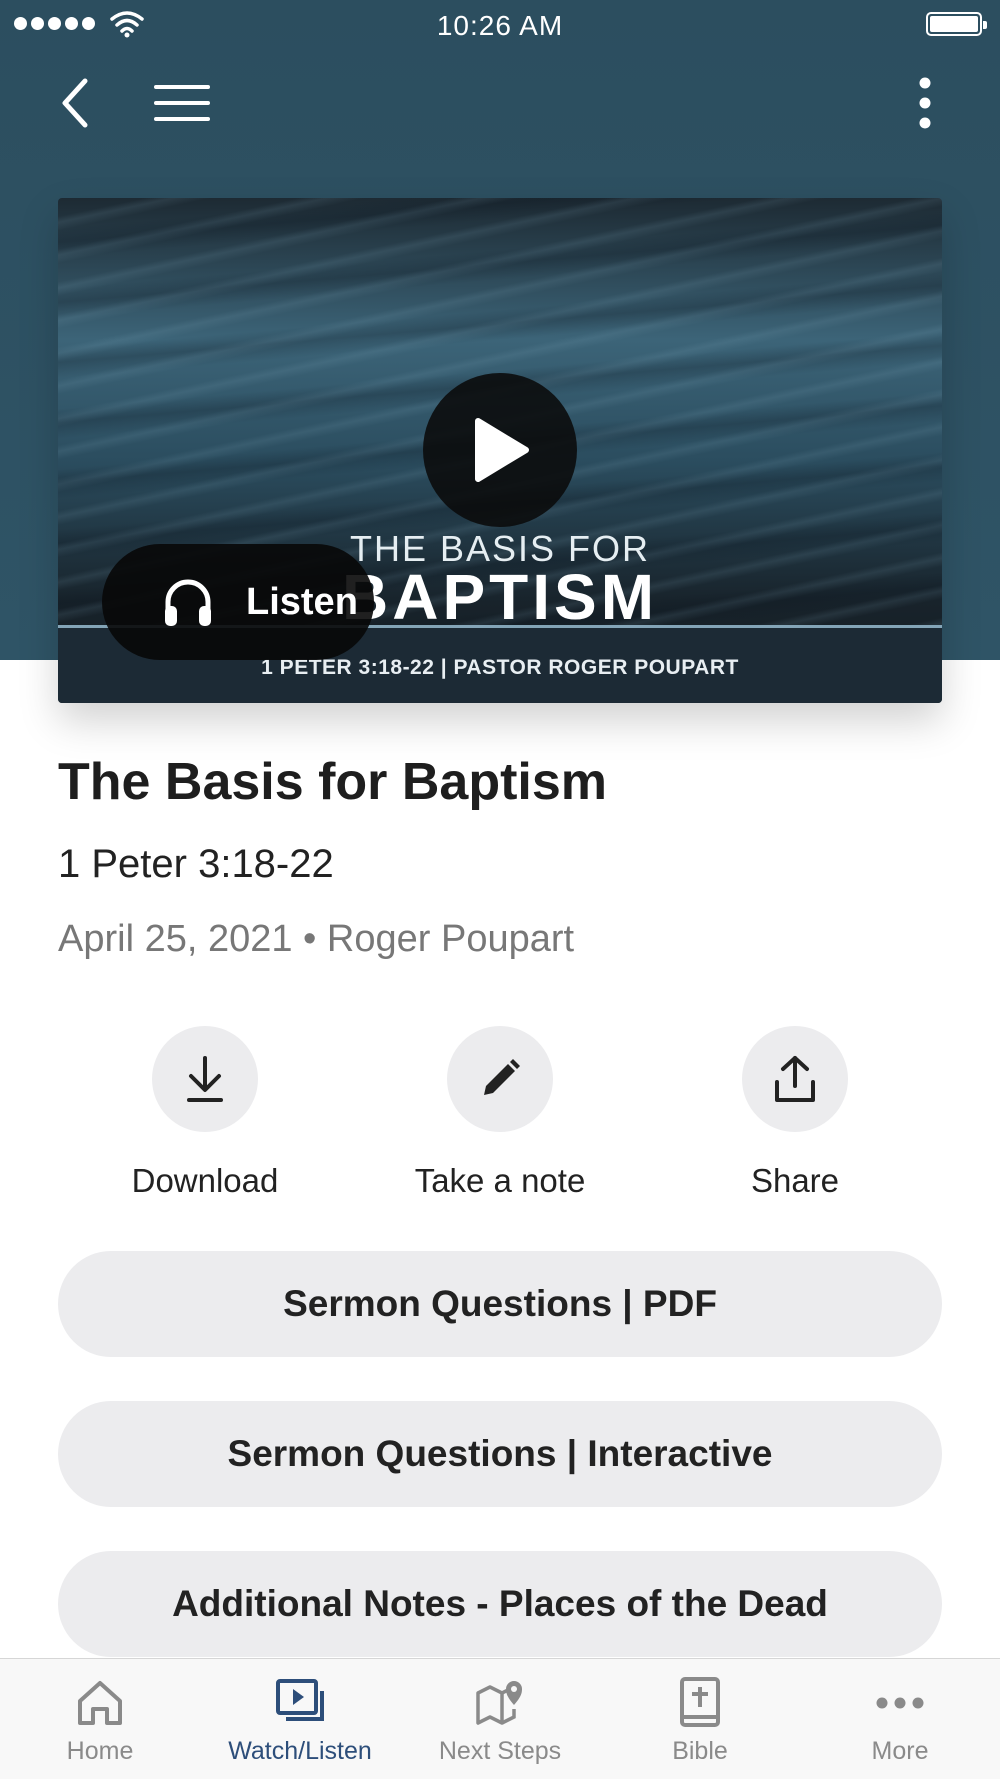  I want to click on chevron-left-icon, so click(75, 103).